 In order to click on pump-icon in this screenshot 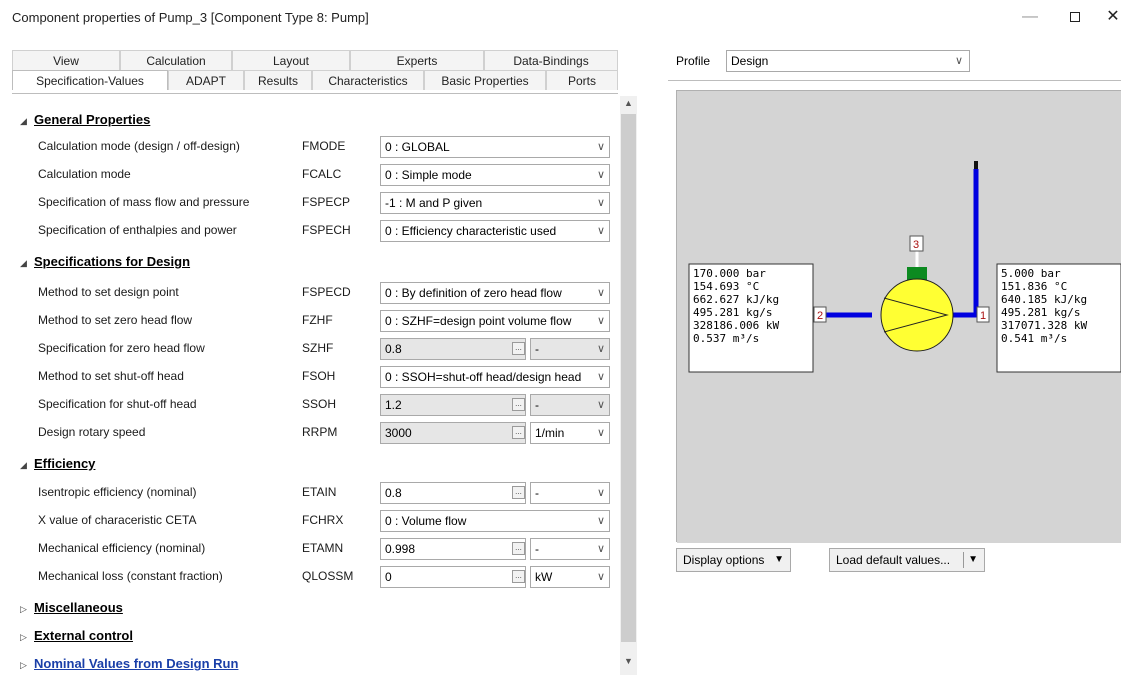, I will do `click(917, 315)`.